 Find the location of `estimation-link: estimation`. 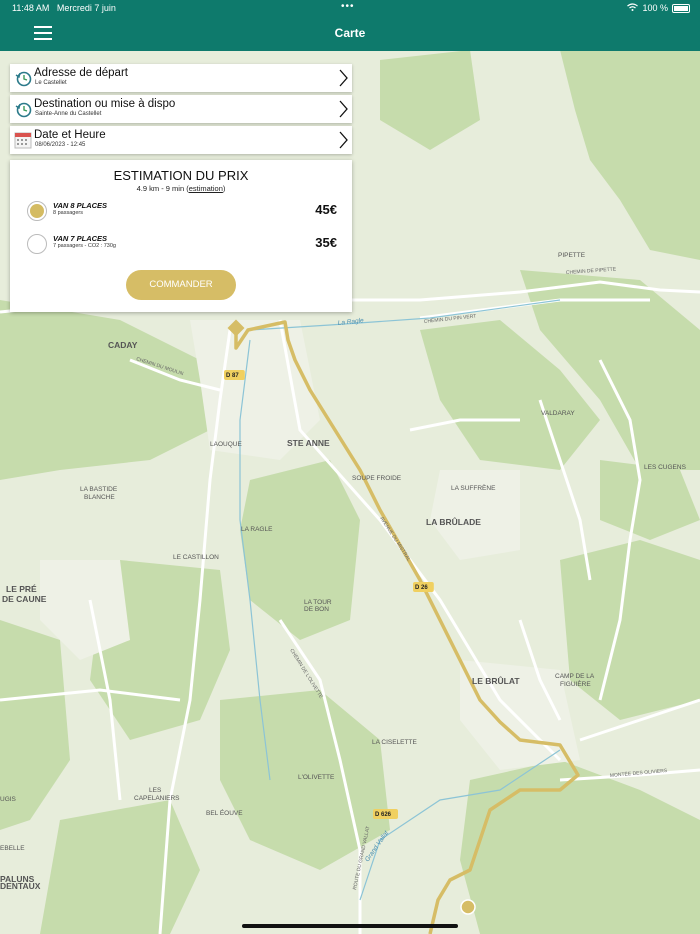

estimation-link: estimation is located at coordinates (206, 188).